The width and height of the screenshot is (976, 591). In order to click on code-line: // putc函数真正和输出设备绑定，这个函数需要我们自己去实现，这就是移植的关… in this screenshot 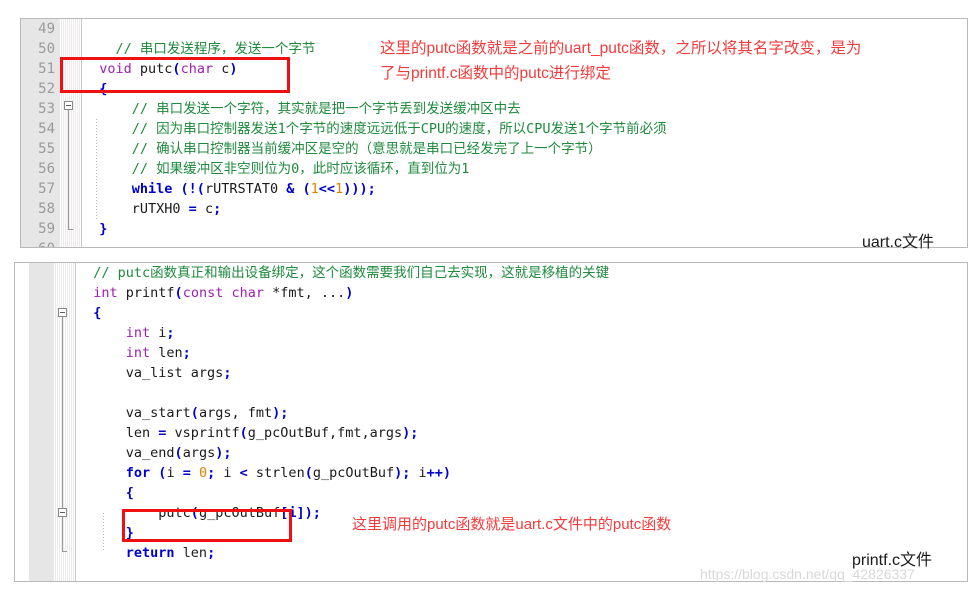, I will do `click(343, 273)`.